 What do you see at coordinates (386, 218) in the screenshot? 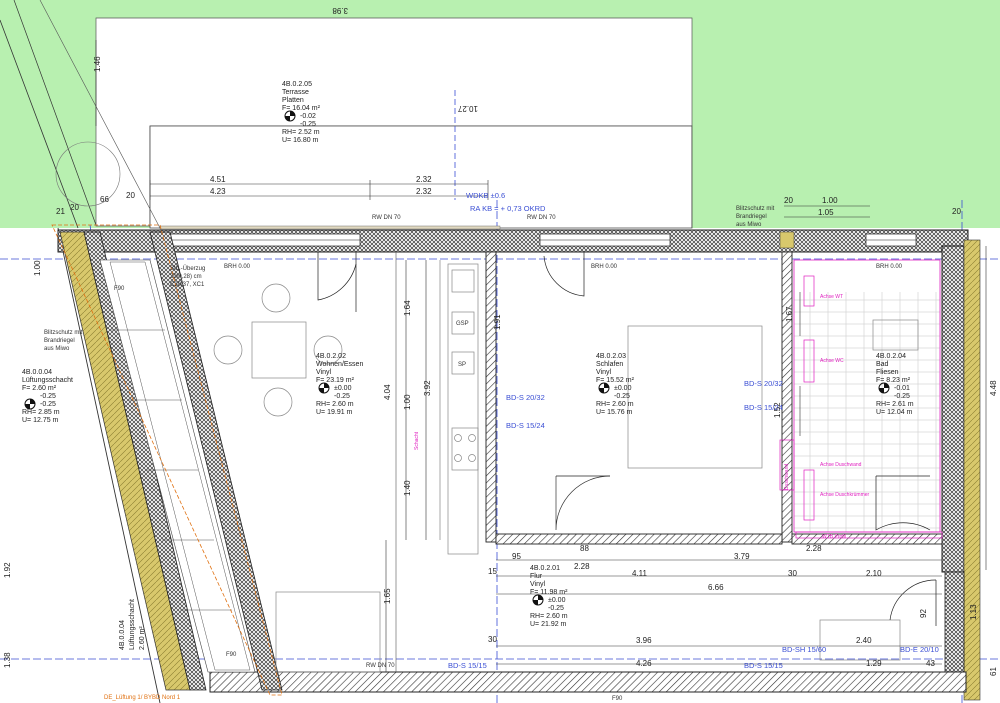
I see `rw-left-label: RW DN 70` at bounding box center [386, 218].